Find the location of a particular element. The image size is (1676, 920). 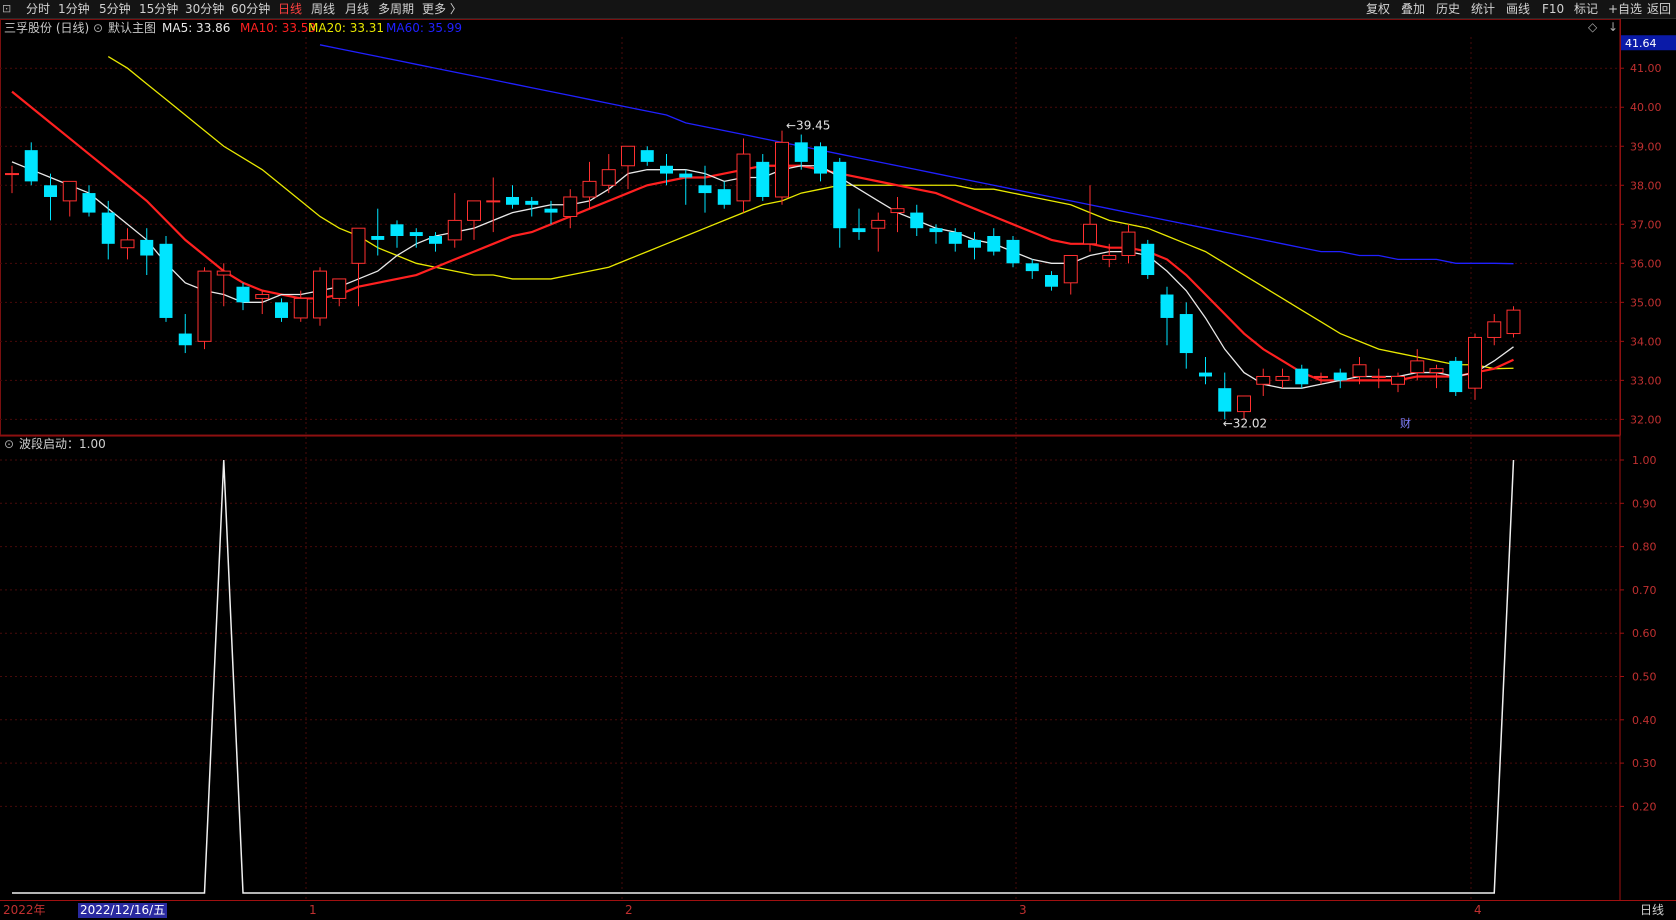

sub-tick-label: 0.80 is located at coordinates (1644, 547).